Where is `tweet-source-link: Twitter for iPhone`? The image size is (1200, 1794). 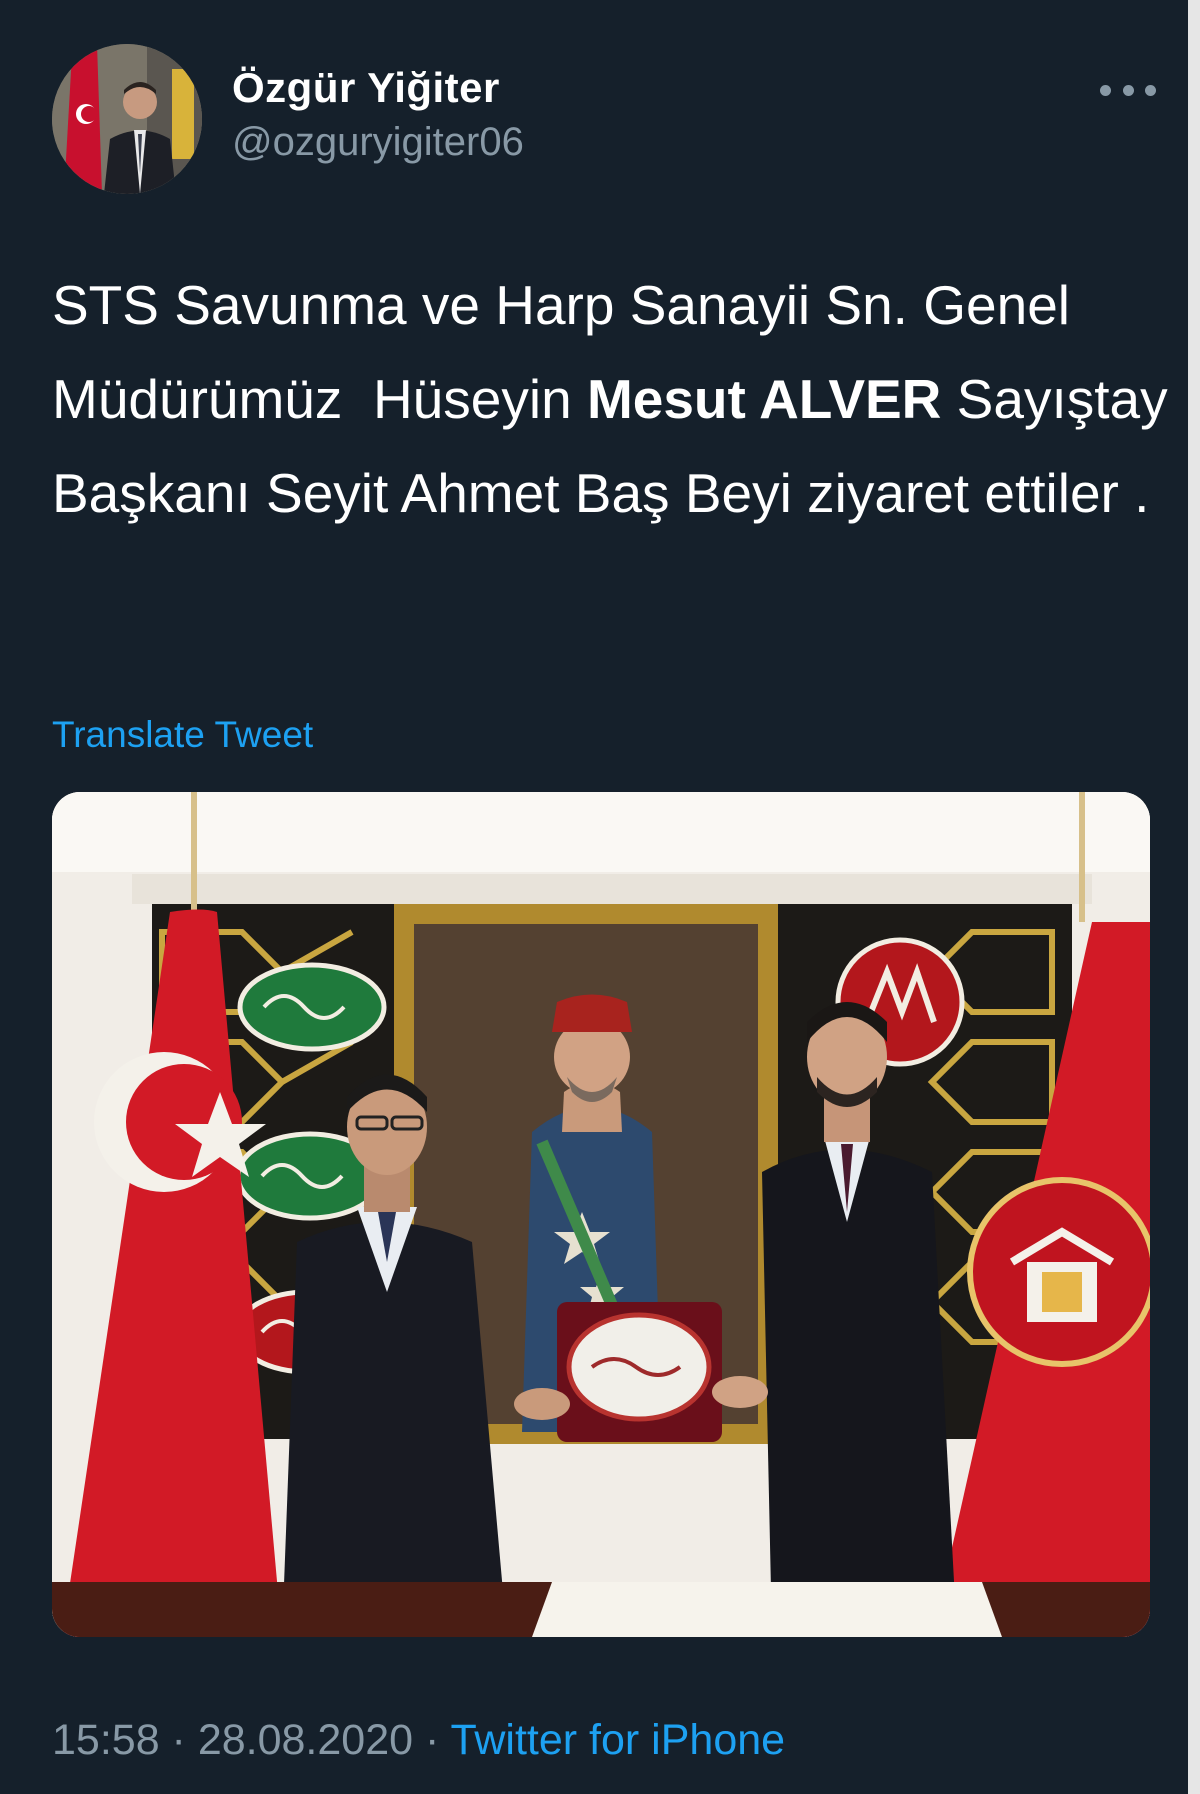 tweet-source-link: Twitter for iPhone is located at coordinates (617, 1740).